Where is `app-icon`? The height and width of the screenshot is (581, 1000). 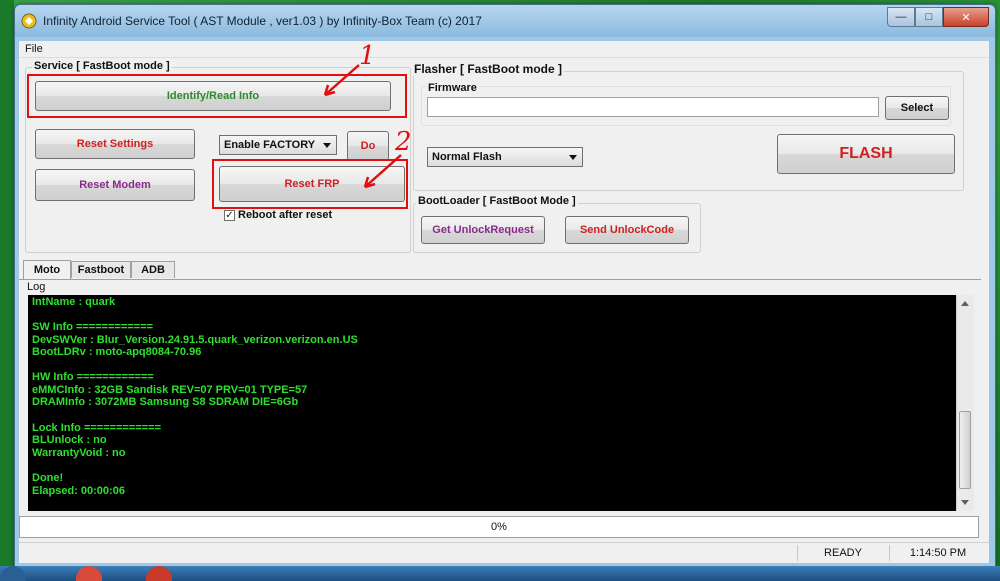
app-icon is located at coordinates (29, 21).